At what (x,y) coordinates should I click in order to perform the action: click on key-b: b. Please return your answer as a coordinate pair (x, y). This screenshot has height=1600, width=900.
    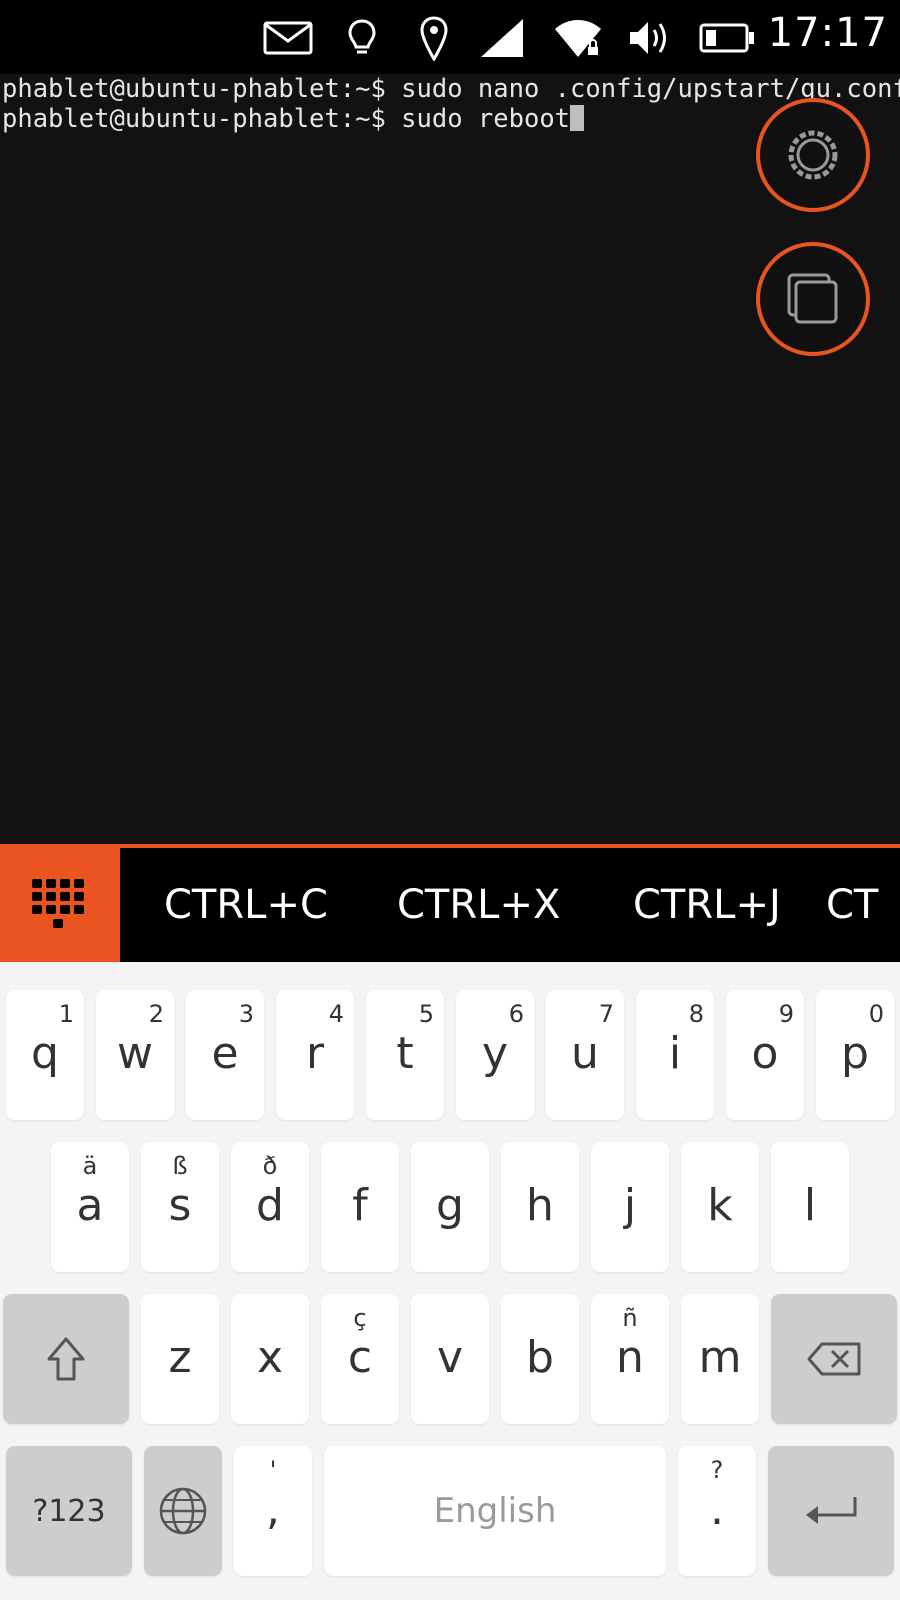
    Looking at the image, I should click on (540, 1359).